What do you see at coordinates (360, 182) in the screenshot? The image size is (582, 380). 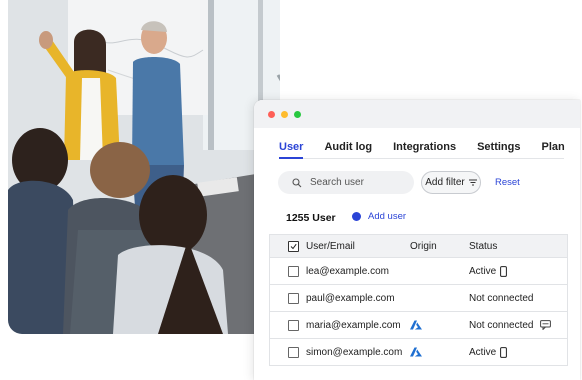 I see `search-input` at bounding box center [360, 182].